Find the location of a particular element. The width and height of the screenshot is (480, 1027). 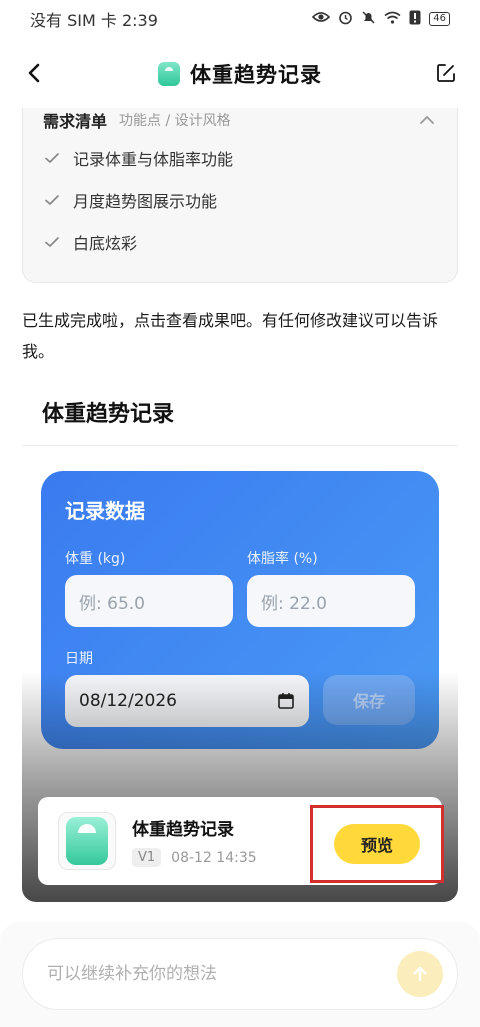

input-panel is located at coordinates (240, 974).